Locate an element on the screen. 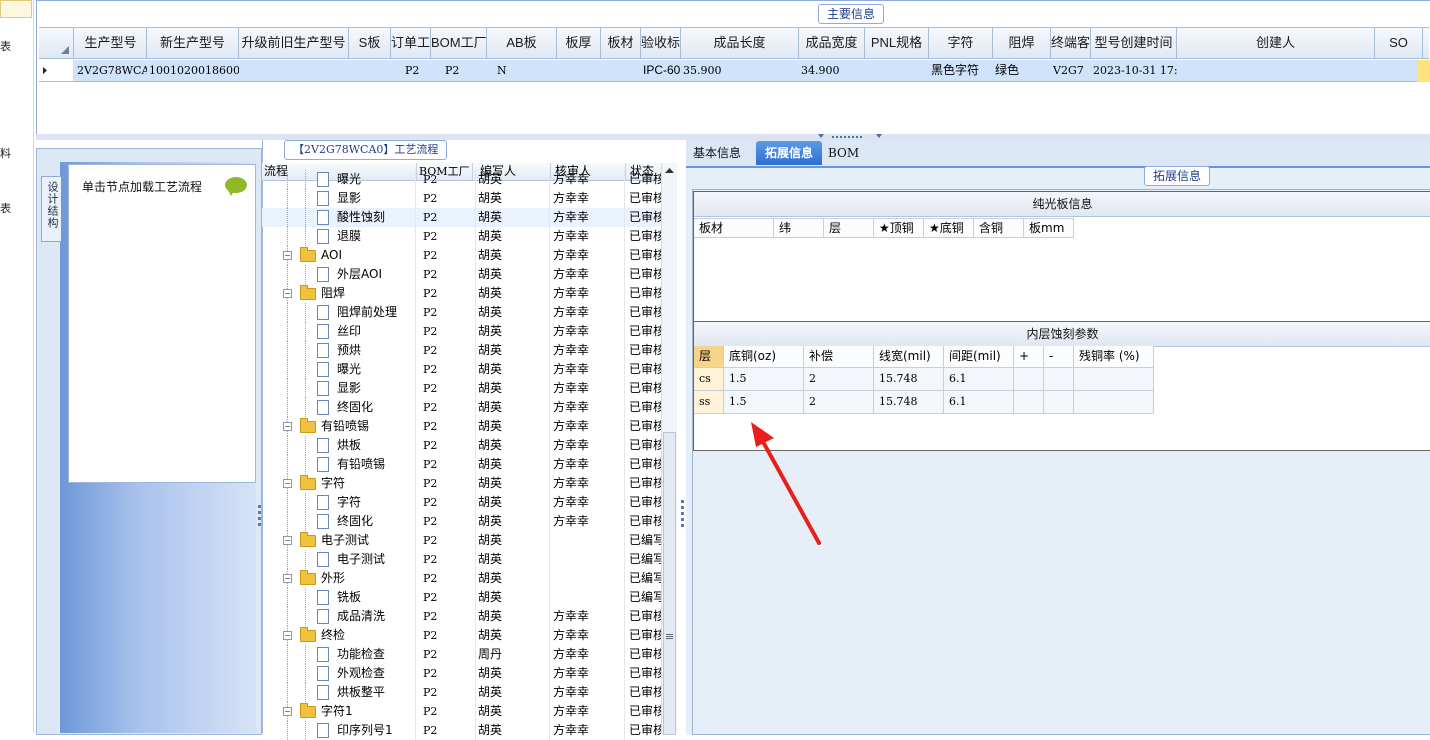 Image resolution: width=1430 pixels, height=740 pixels. process-row: − 外形 P2 胡英 已编写 is located at coordinates (461, 578).